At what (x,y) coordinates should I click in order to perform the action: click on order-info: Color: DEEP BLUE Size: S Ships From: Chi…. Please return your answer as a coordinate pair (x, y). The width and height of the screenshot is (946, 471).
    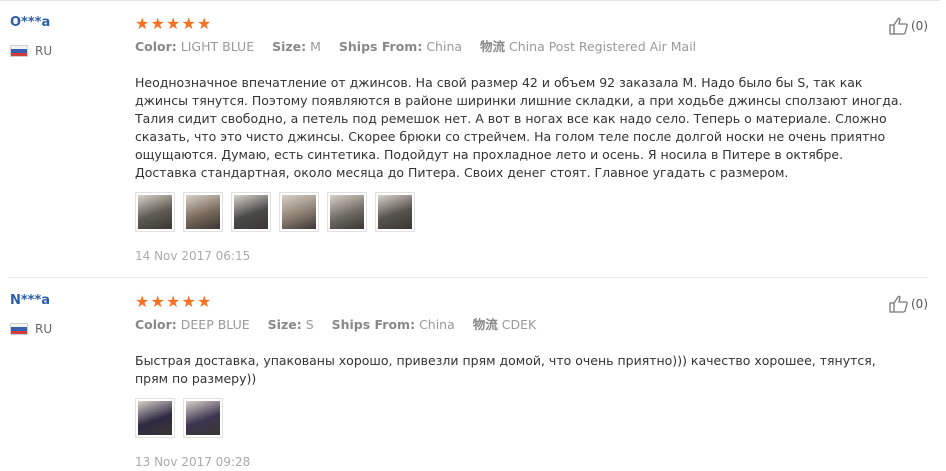
    Looking at the image, I should click on (520, 325).